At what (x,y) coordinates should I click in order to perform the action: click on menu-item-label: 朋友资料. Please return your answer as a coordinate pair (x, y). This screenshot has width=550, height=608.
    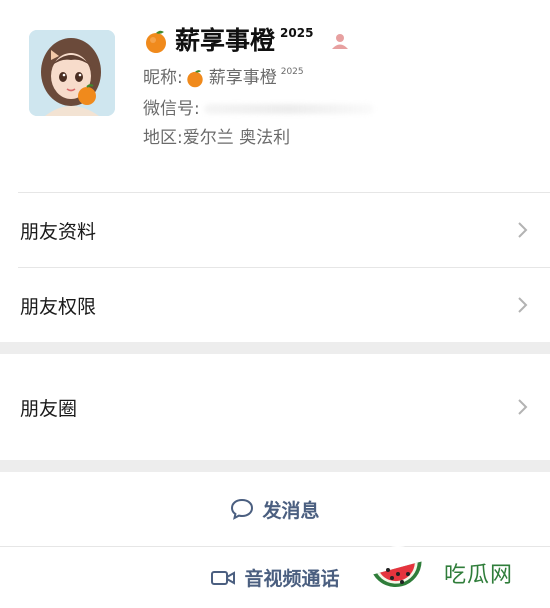
    Looking at the image, I should click on (58, 231).